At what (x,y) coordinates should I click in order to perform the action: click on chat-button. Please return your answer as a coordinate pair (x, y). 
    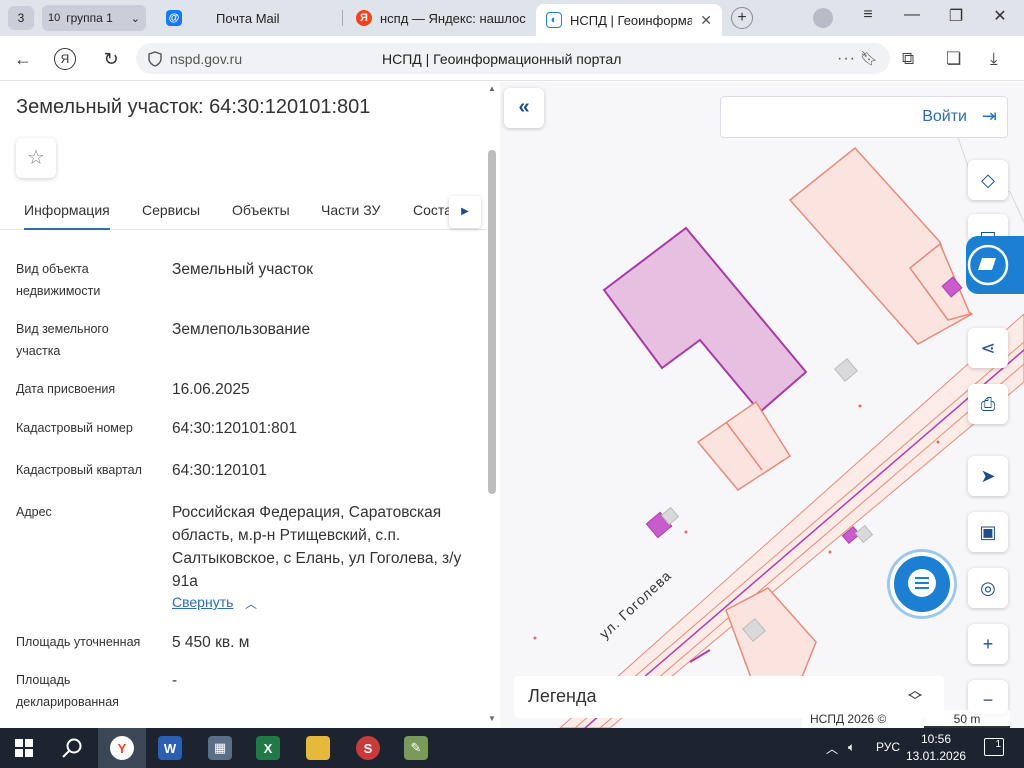
    Looking at the image, I should click on (922, 584).